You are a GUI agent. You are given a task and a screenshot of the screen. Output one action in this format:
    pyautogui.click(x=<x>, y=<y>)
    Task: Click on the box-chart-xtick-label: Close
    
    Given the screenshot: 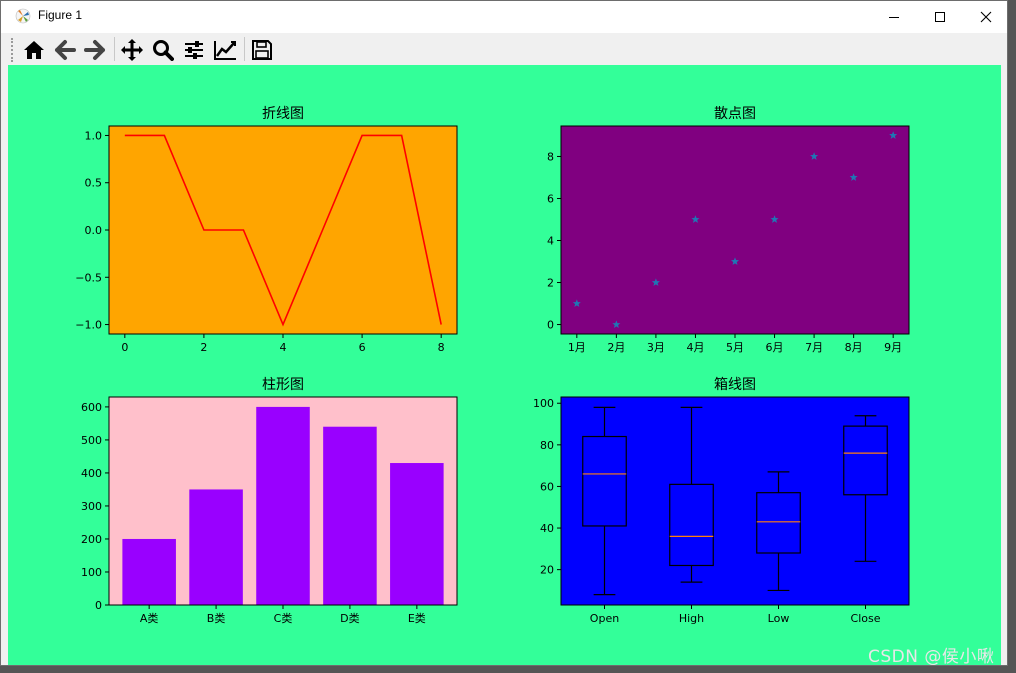 What is the action you would take?
    pyautogui.click(x=866, y=618)
    